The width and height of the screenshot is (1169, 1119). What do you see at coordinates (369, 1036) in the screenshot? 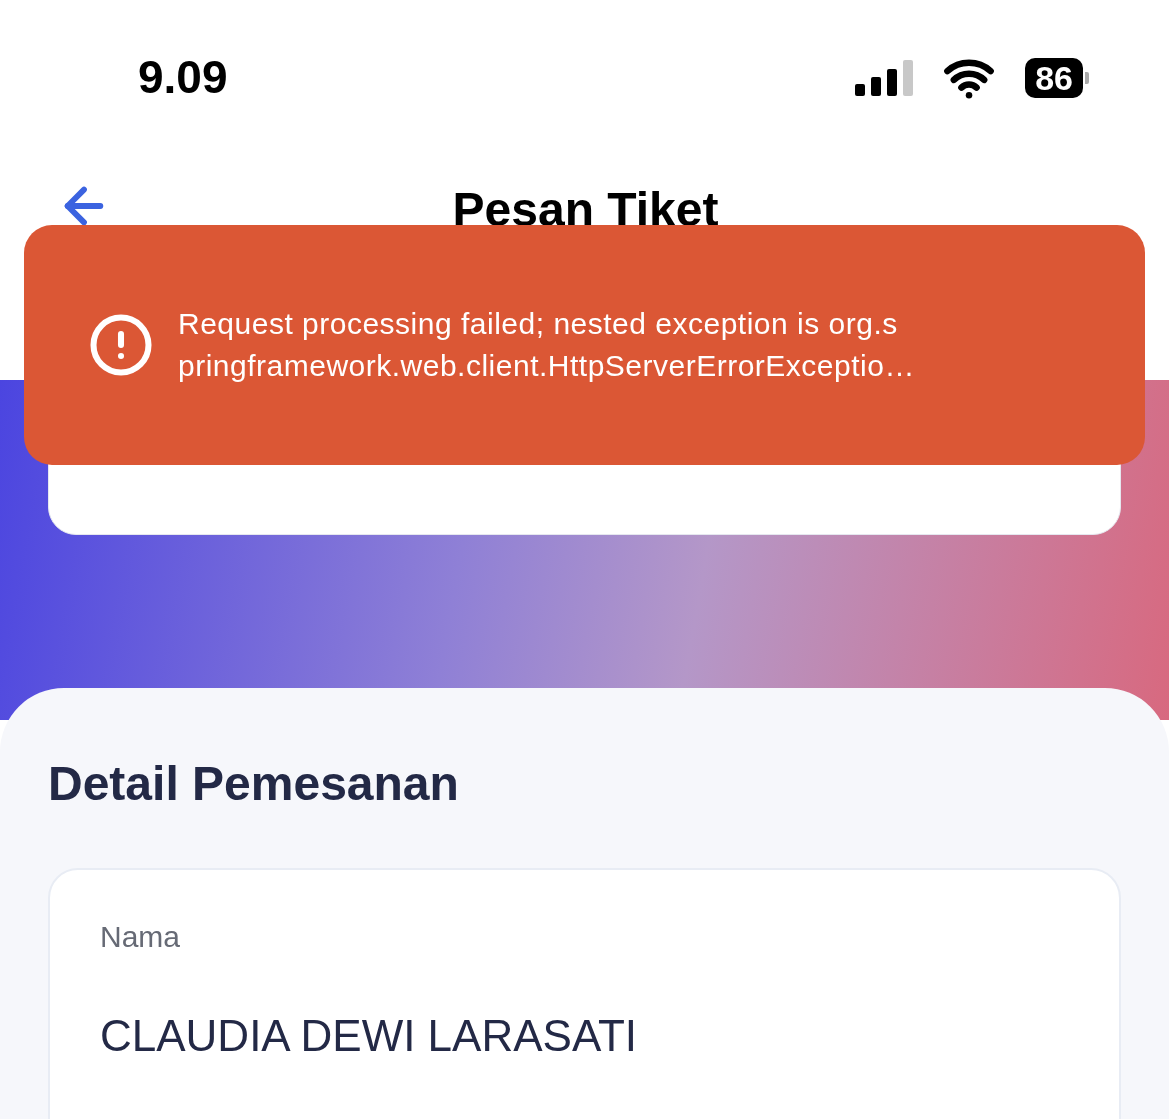
I see `name-value: CLAUDIA DEWI LARASATI` at bounding box center [369, 1036].